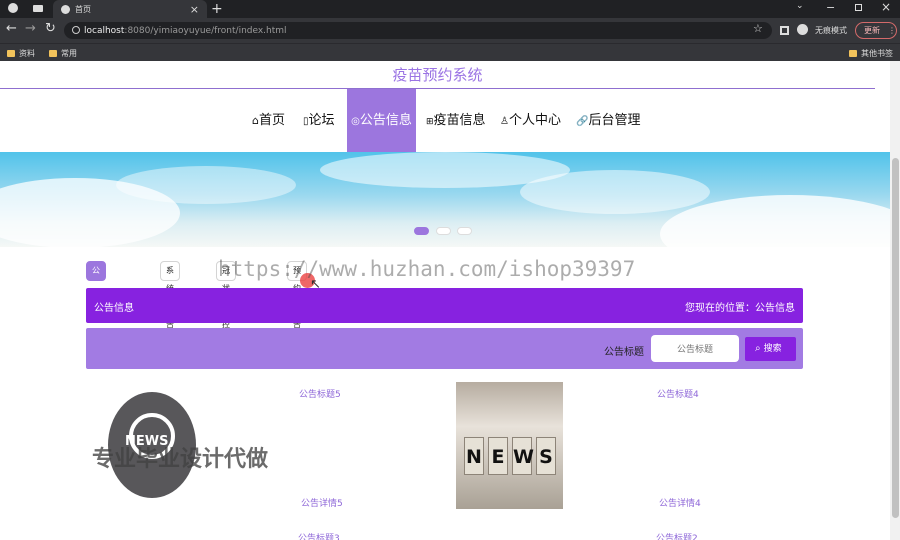 This screenshot has width=900, height=540. Describe the element at coordinates (830, 7) in the screenshot. I see `minimize-button: −` at that location.